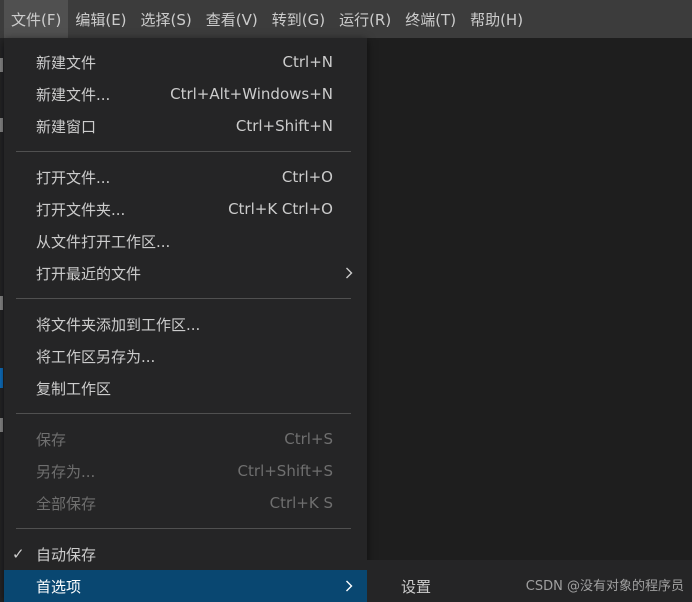 This screenshot has height=602, width=692. What do you see at coordinates (308, 439) in the screenshot?
I see `menu-item-shortcut: Ctrl+S` at bounding box center [308, 439].